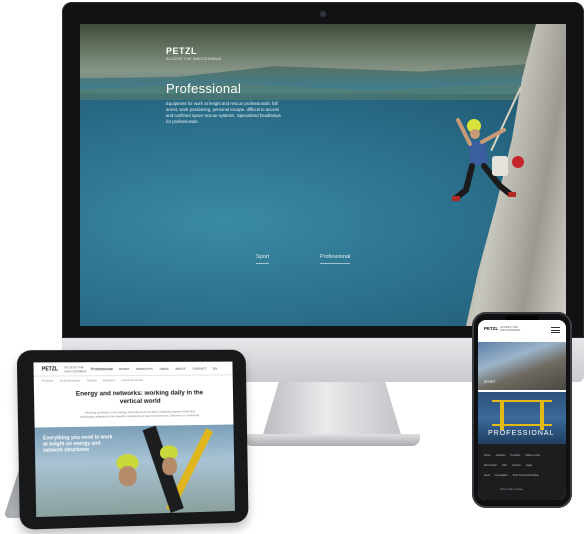 The height and width of the screenshot is (534, 584). Describe the element at coordinates (522, 331) in the screenshot. I see `phone-header: PETZL ACCESS THE INACCESSIBLE` at that location.